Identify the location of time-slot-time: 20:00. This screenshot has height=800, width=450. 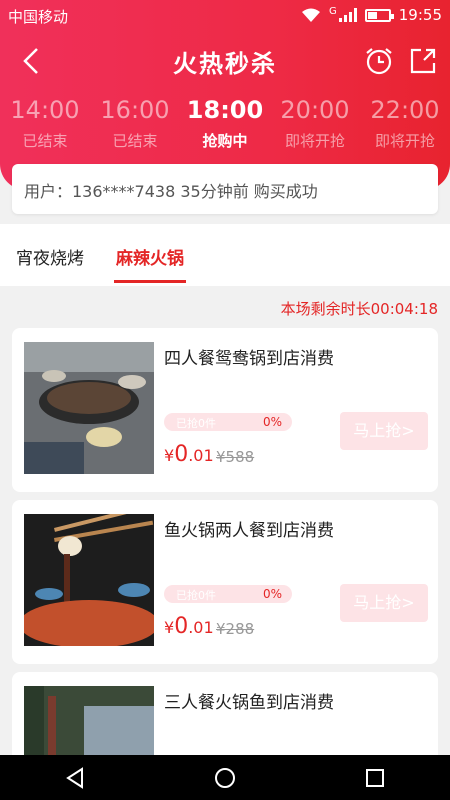
(315, 110).